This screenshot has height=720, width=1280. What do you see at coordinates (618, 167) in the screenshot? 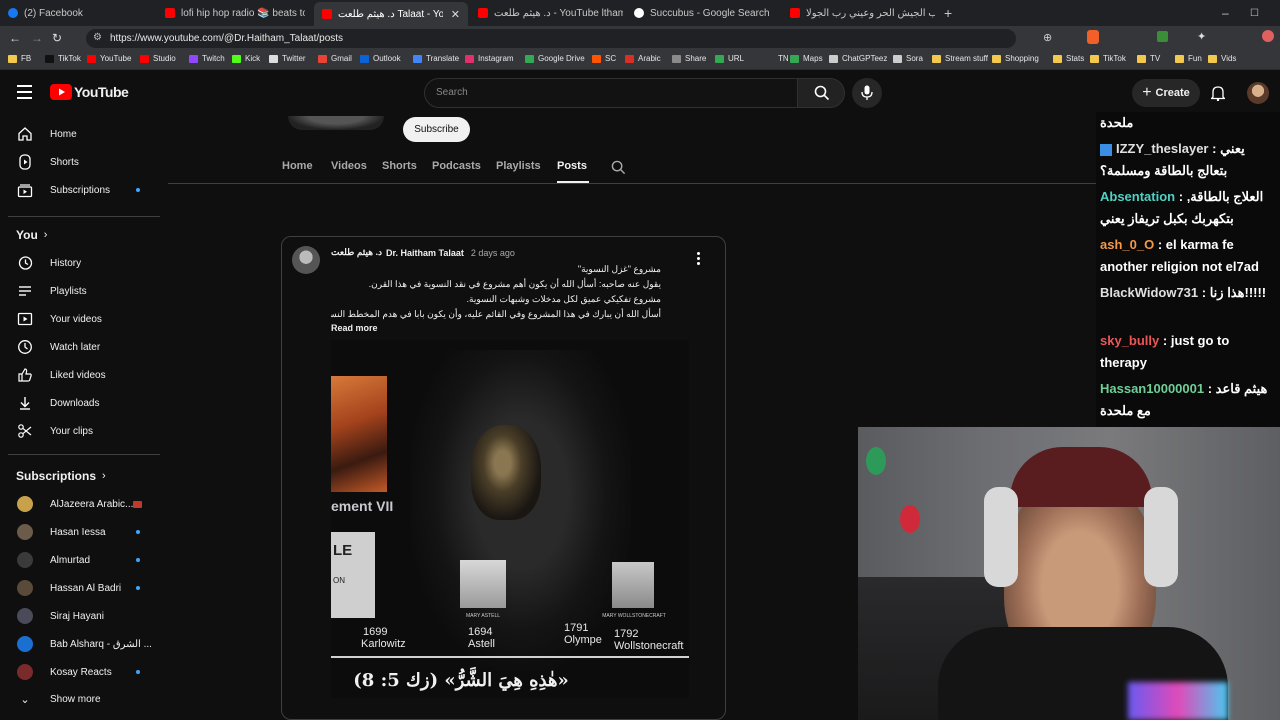
I see `channel-search-icon` at bounding box center [618, 167].